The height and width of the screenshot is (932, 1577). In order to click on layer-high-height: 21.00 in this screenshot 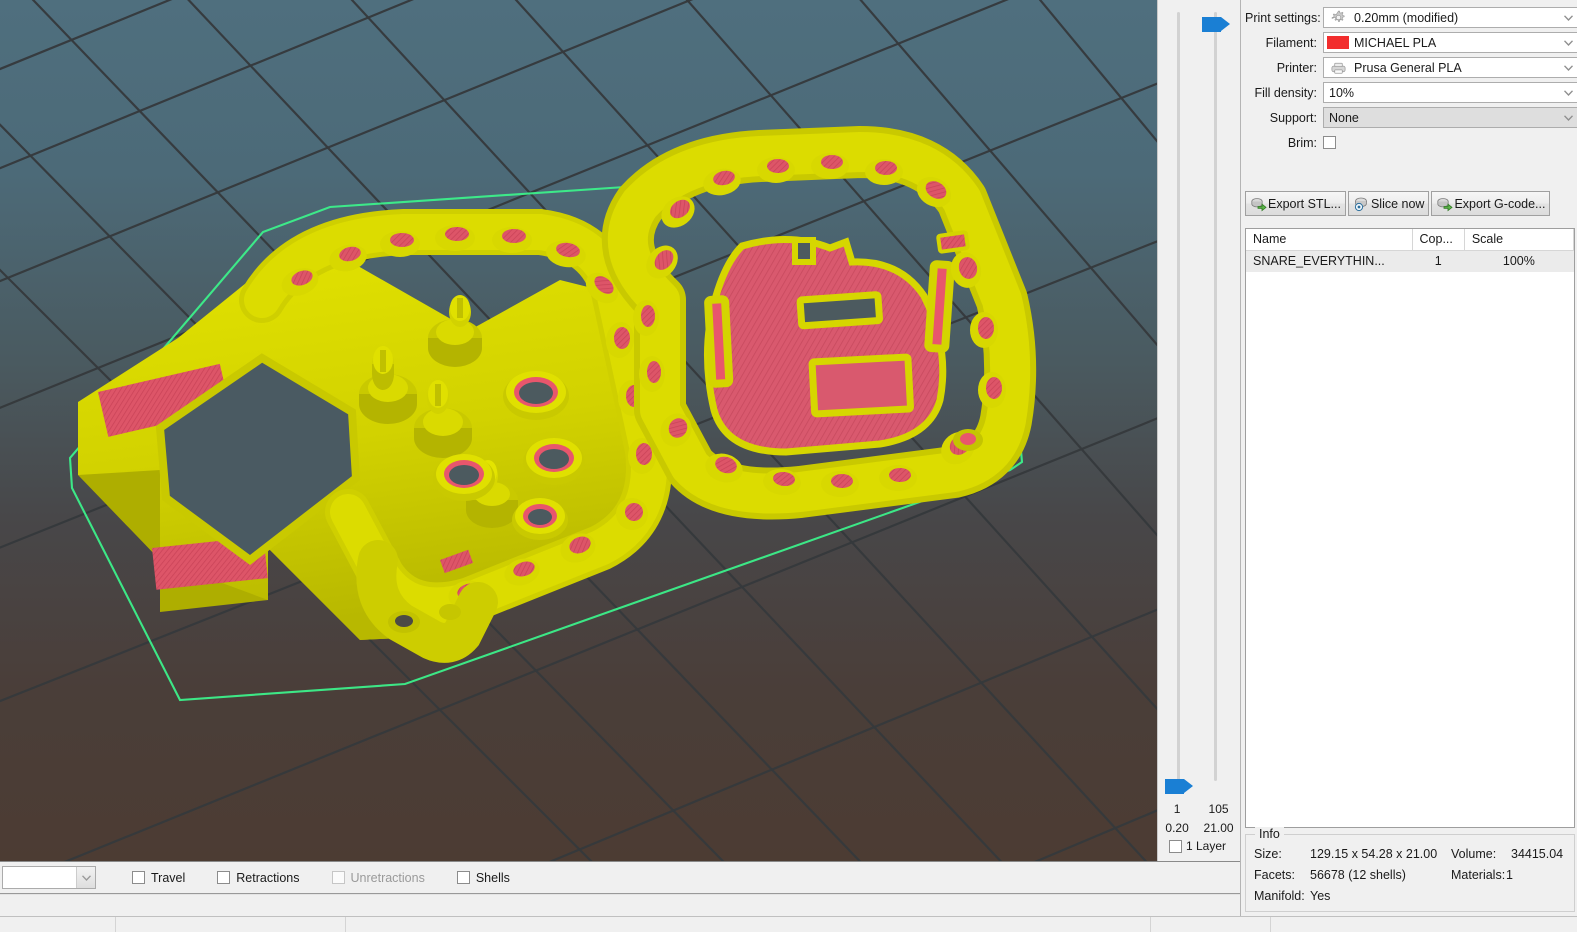, I will do `click(1218, 828)`.